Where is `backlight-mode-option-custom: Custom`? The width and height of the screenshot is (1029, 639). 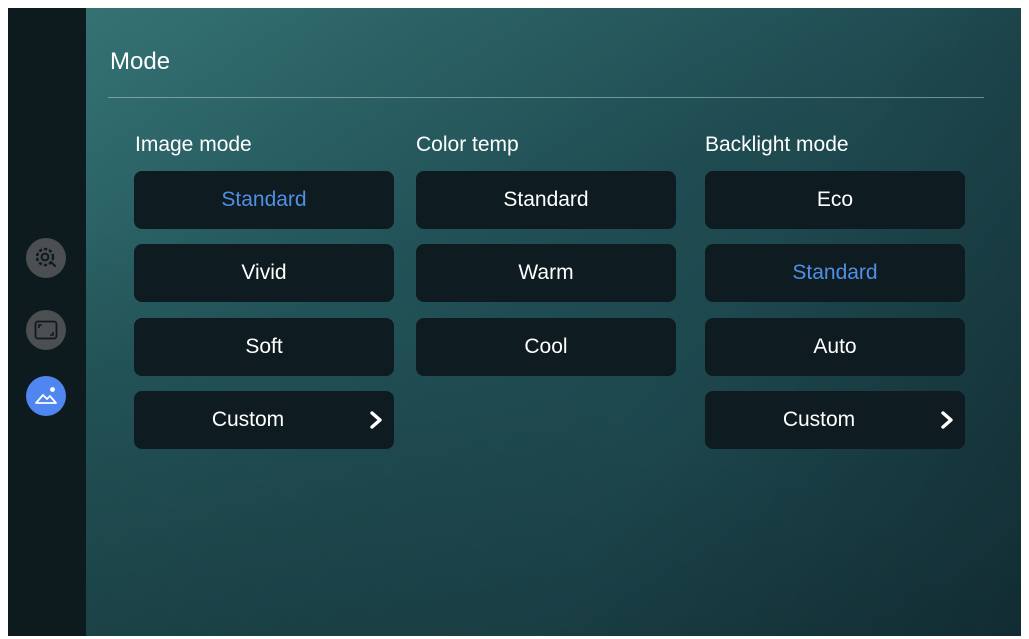 backlight-mode-option-custom: Custom is located at coordinates (835, 420).